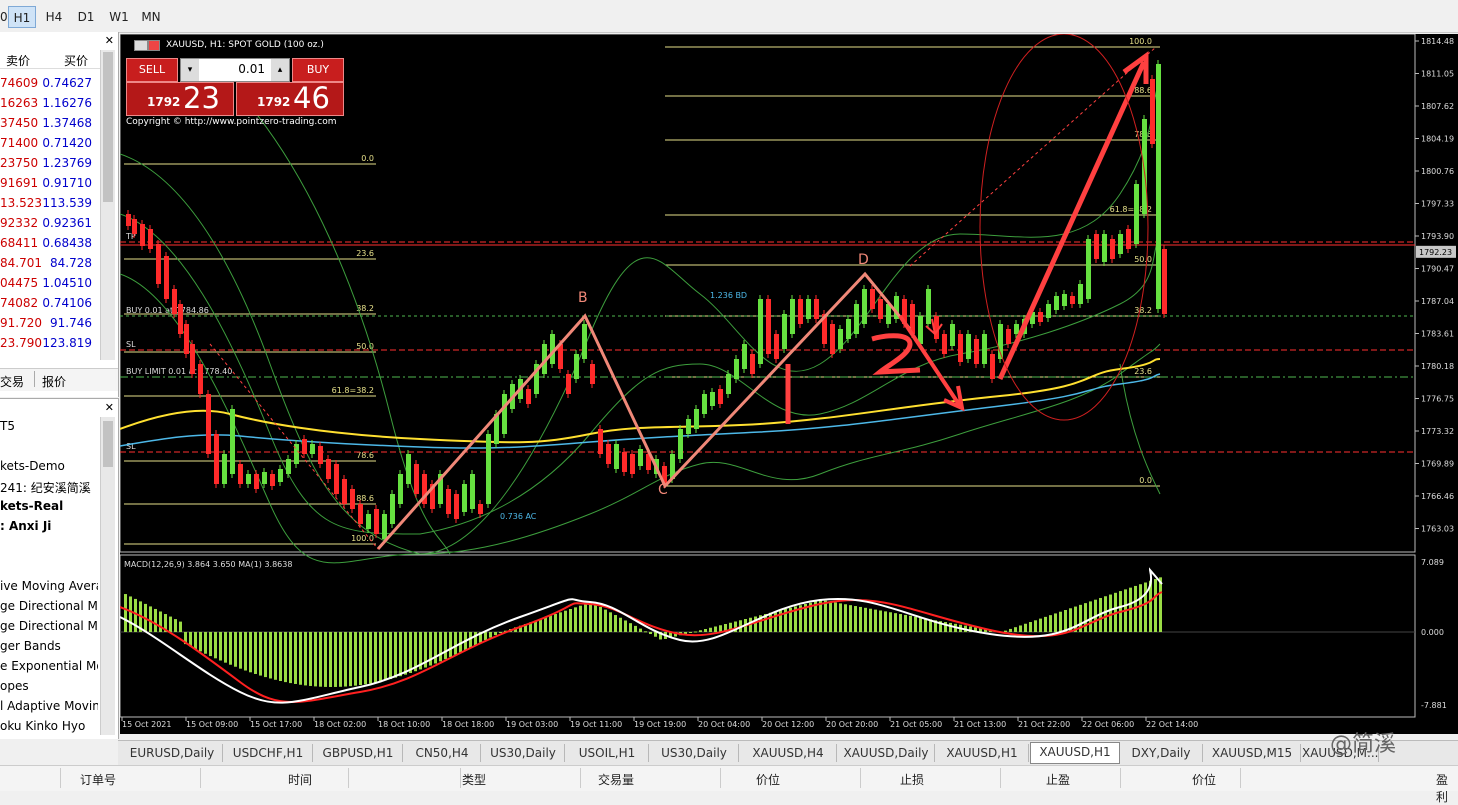  I want to click on market-watch-scrollbar, so click(107, 205).